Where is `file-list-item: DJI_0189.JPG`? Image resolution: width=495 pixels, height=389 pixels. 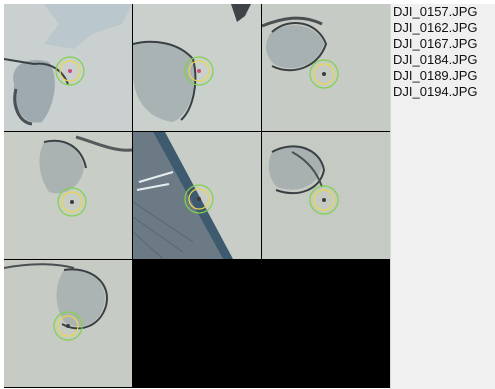 file-list-item: DJI_0189.JPG is located at coordinates (443, 76).